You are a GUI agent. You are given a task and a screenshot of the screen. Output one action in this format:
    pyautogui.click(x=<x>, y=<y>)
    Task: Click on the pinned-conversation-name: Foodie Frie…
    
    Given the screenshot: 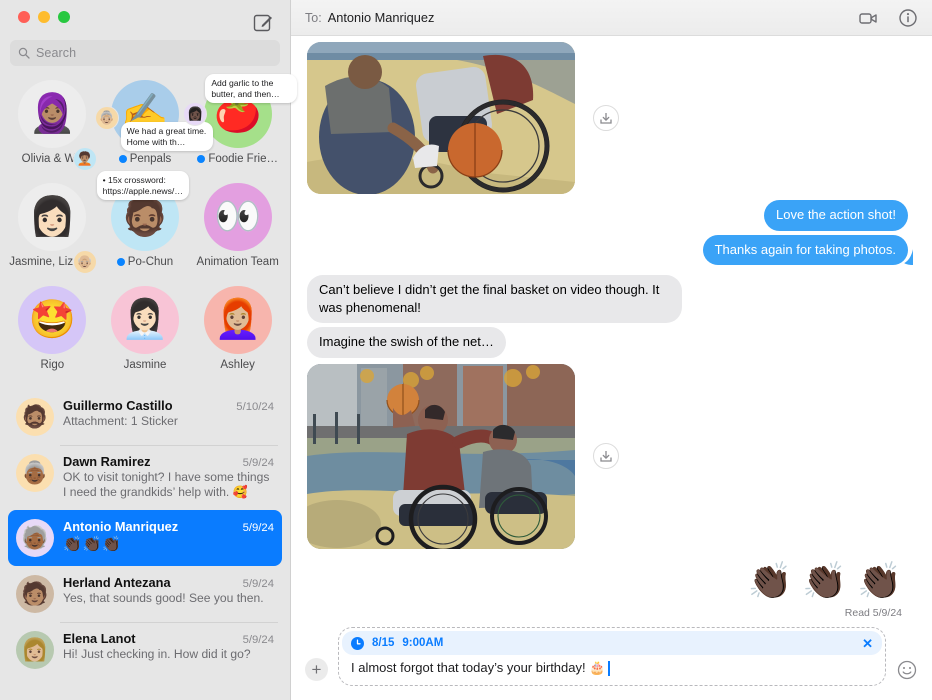 What is the action you would take?
    pyautogui.click(x=243, y=159)
    